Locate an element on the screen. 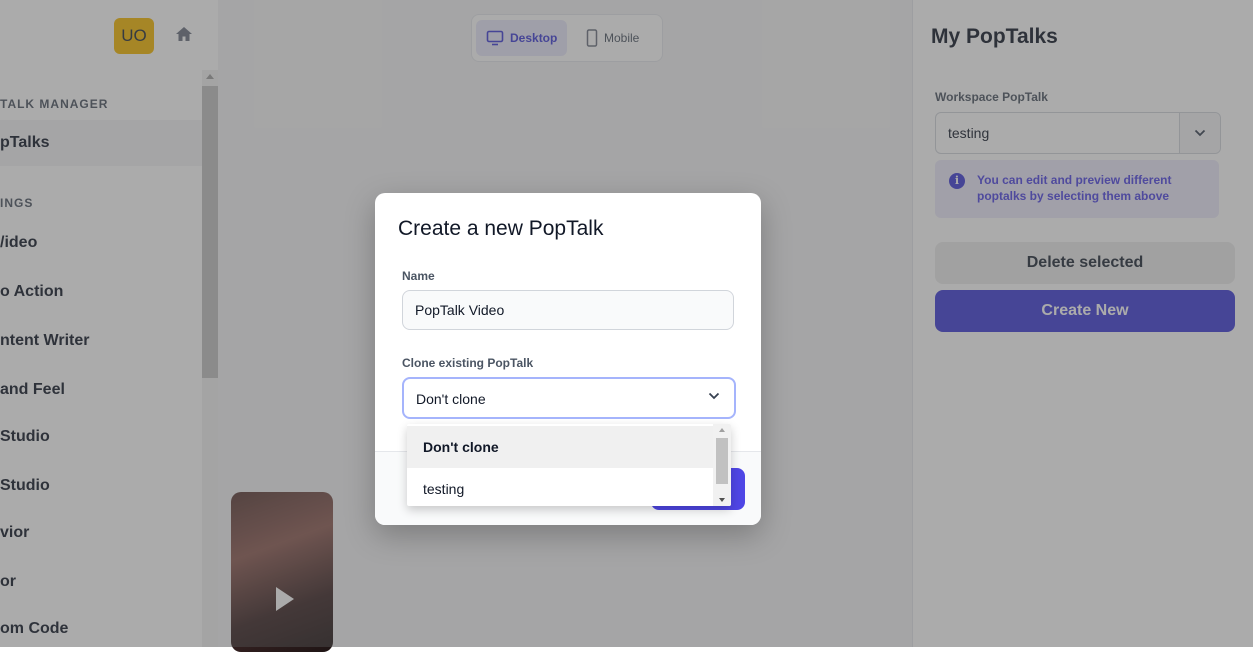 The height and width of the screenshot is (652, 1253). scroll-down-icon is located at coordinates (722, 500).